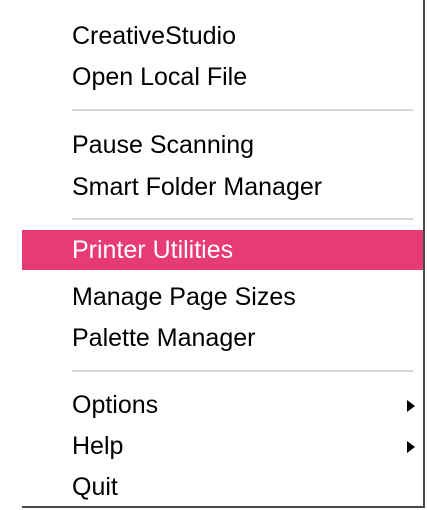  What do you see at coordinates (197, 187) in the screenshot?
I see `menu-item-label: Smart Folder Manager` at bounding box center [197, 187].